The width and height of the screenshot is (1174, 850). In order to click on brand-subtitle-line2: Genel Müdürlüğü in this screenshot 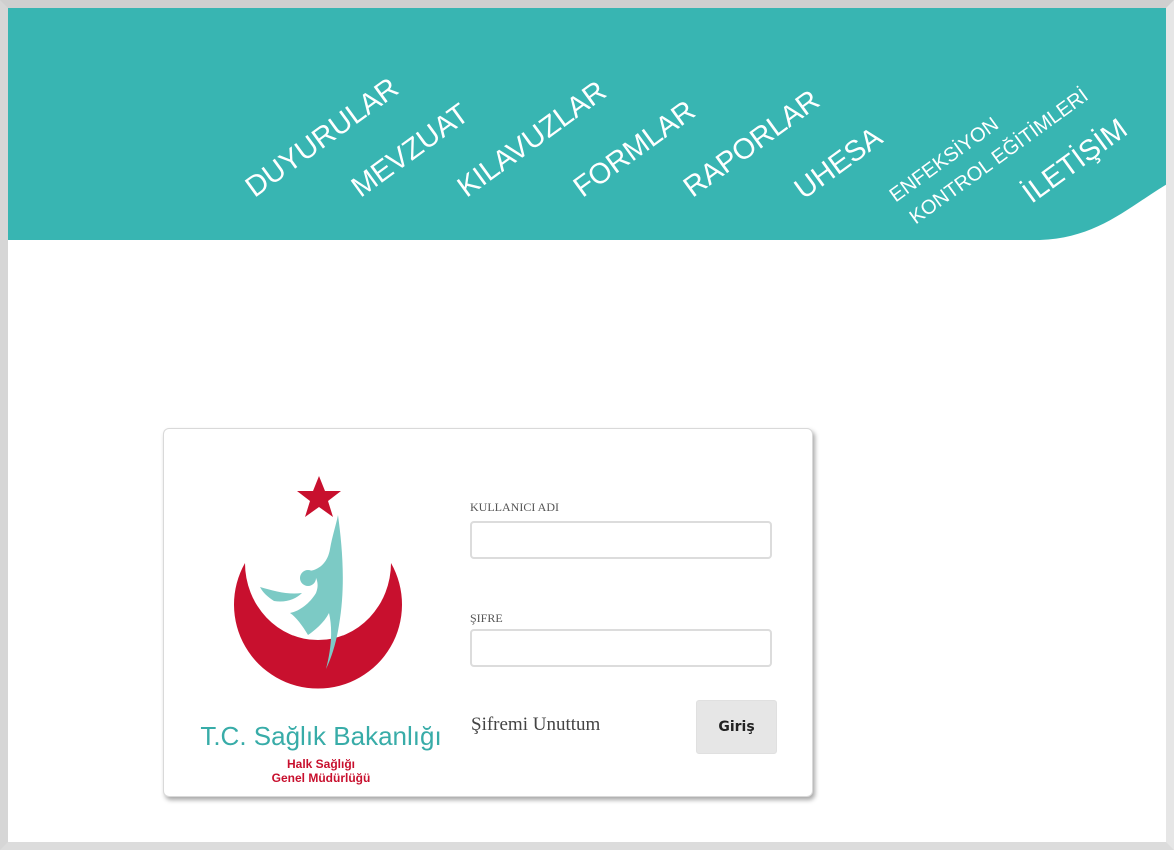, I will do `click(321, 778)`.